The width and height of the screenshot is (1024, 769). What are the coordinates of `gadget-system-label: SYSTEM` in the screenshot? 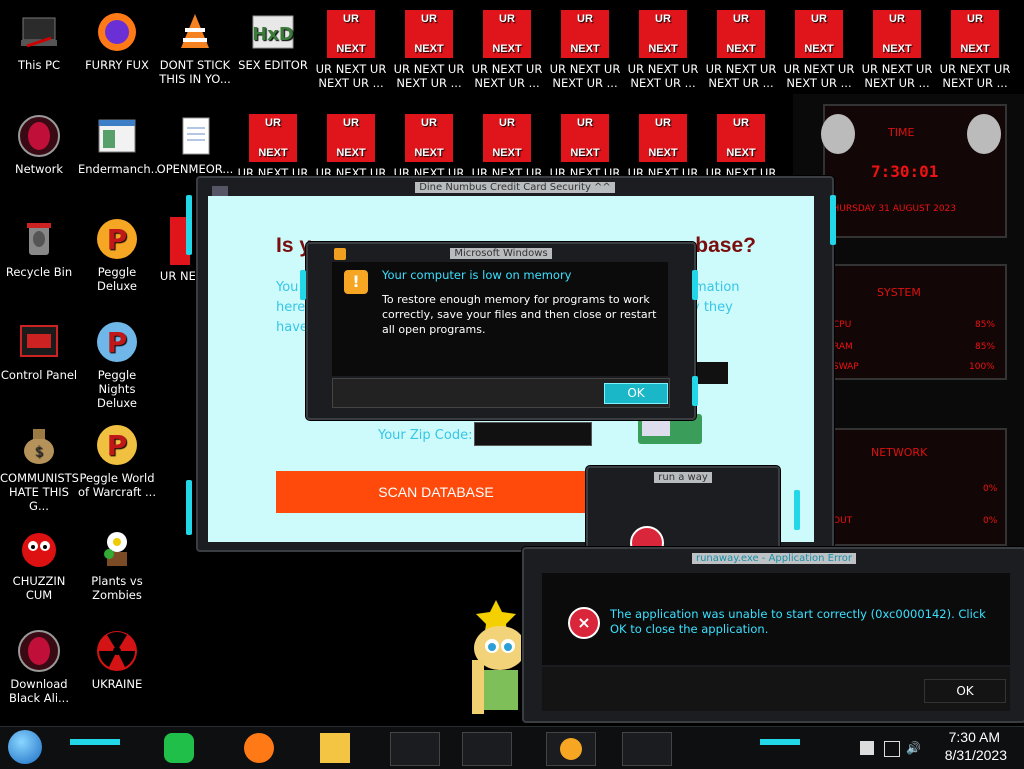 It's located at (899, 292).